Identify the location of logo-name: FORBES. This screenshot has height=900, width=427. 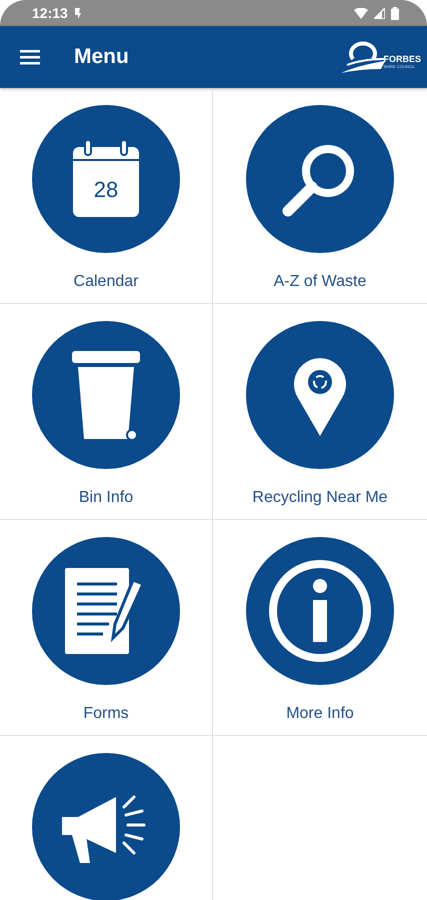
(402, 59).